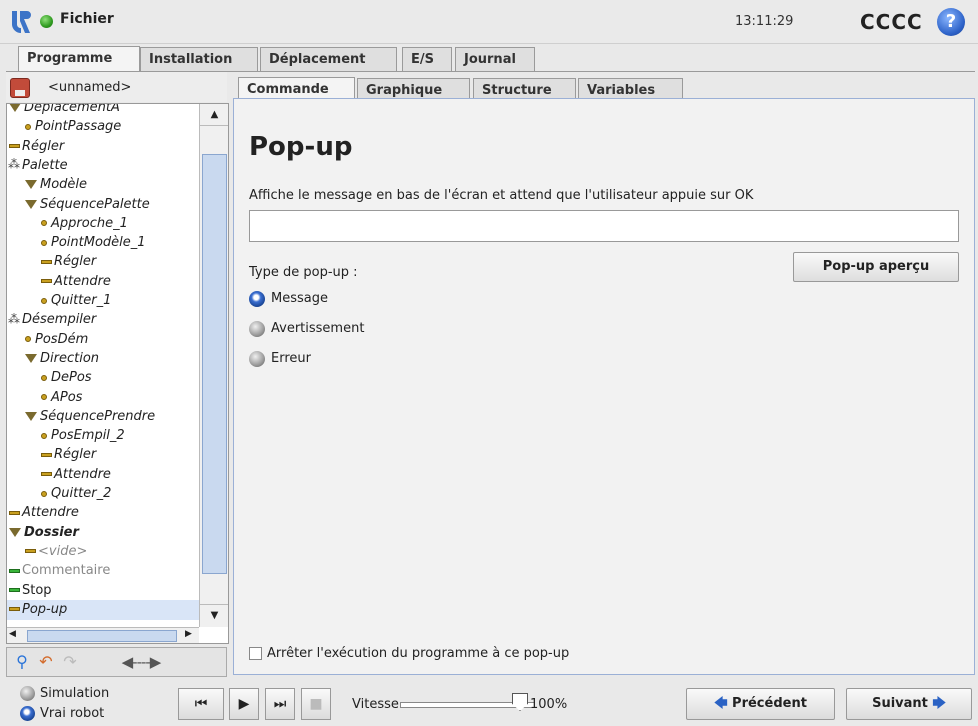 Image resolution: width=978 pixels, height=726 pixels. Describe the element at coordinates (103, 494) in the screenshot. I see `tree-item: Quitter_2` at that location.